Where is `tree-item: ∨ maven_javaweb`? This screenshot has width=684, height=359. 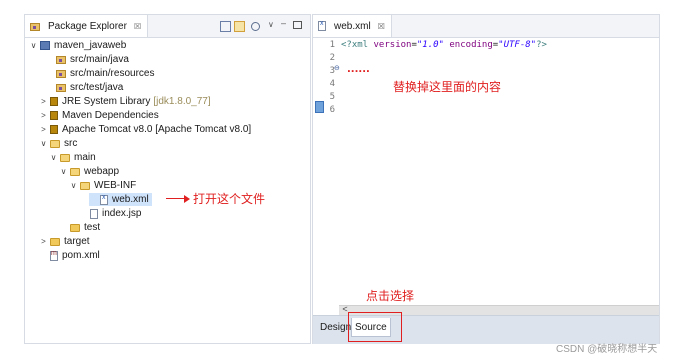 tree-item: ∨ maven_javaweb is located at coordinates (78, 45).